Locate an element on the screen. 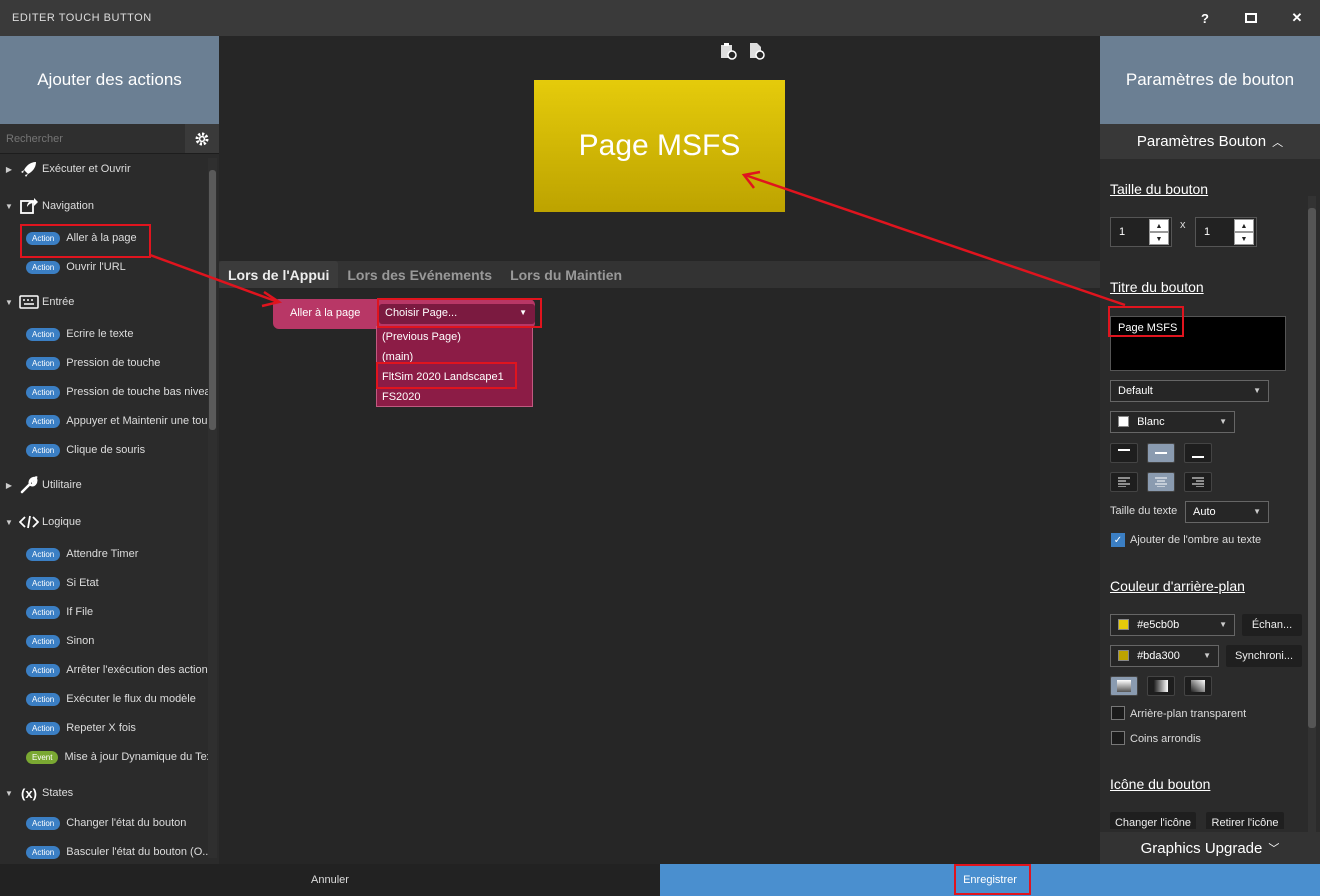  action-item-ecrire-texte: Action Ecrire le texte is located at coordinates (121, 334).